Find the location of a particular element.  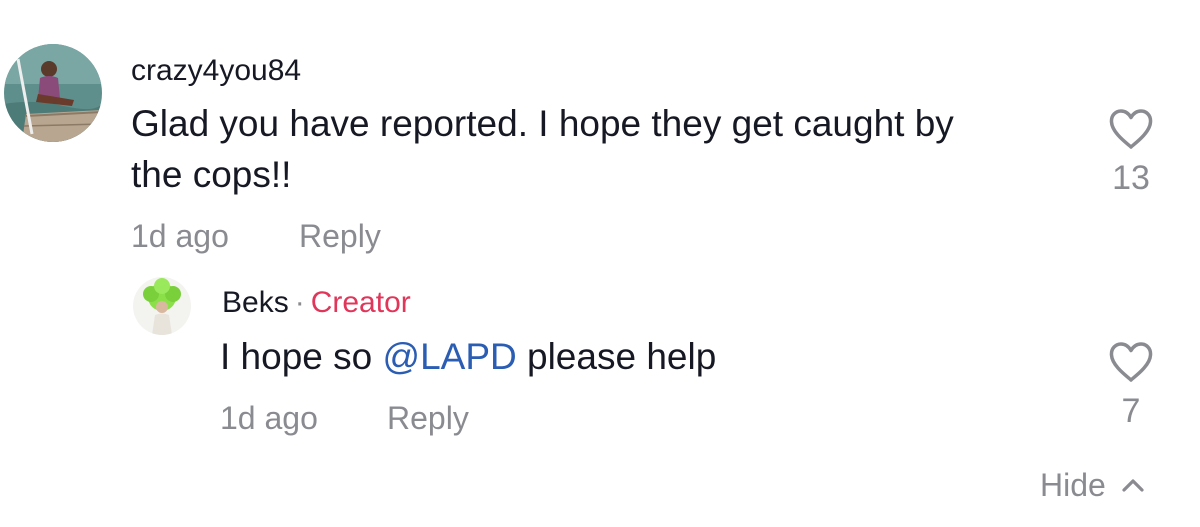

hide-replies-button: Hide is located at coordinates (1092, 485).